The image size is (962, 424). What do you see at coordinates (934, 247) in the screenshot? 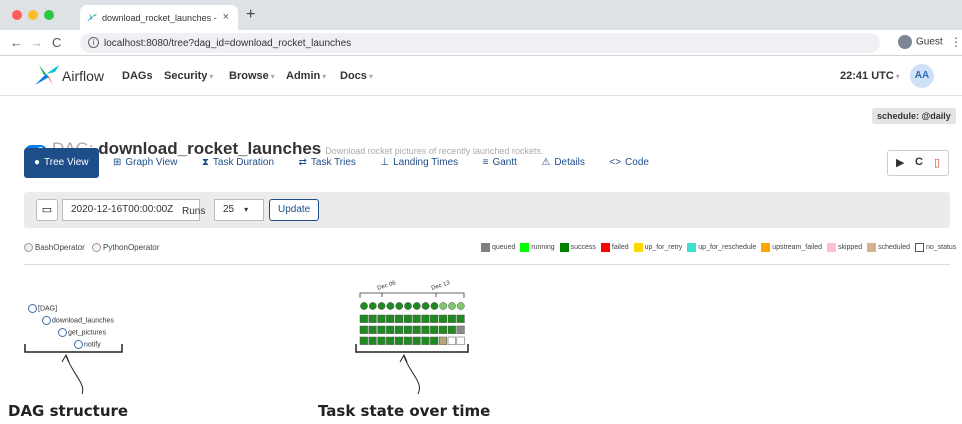
I see `state-legend-item: no_status` at bounding box center [934, 247].